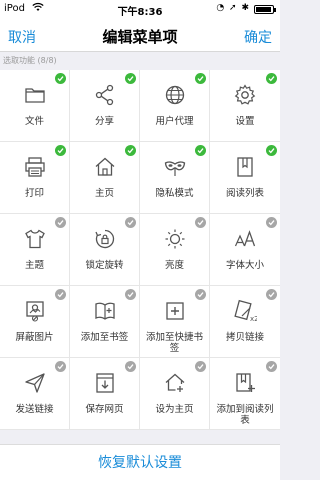 This screenshot has width=320, height=480. Describe the element at coordinates (245, 95) in the screenshot. I see `gear-icon` at that location.